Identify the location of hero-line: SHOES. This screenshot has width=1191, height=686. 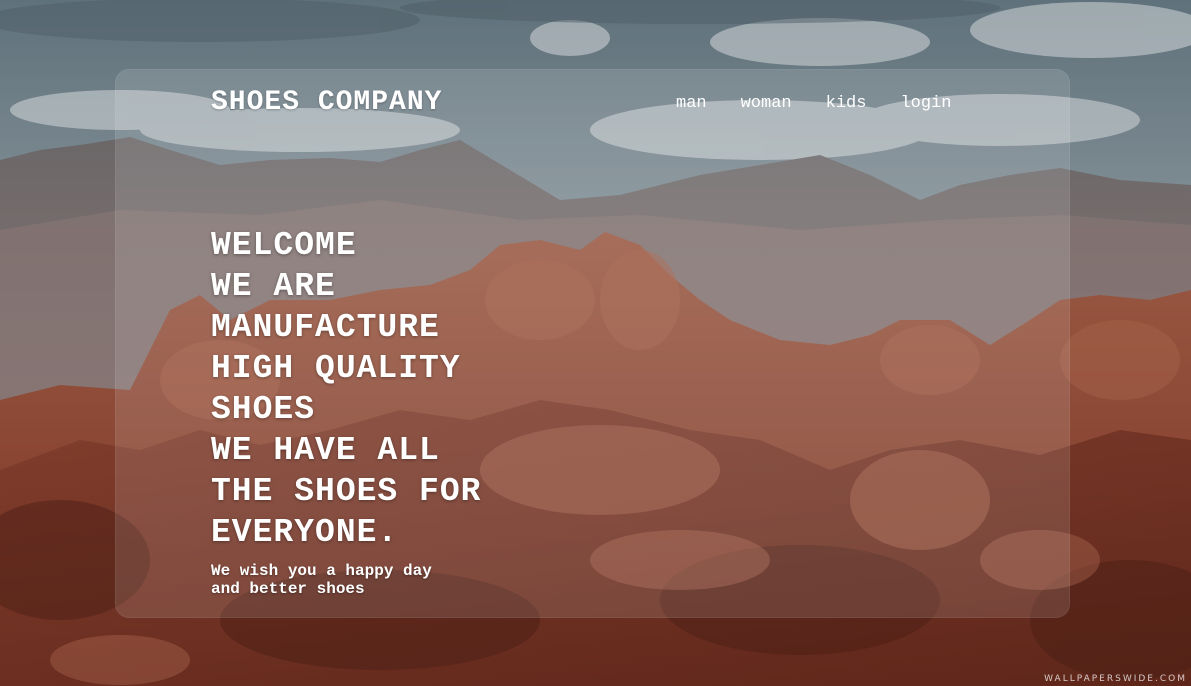
(263, 409).